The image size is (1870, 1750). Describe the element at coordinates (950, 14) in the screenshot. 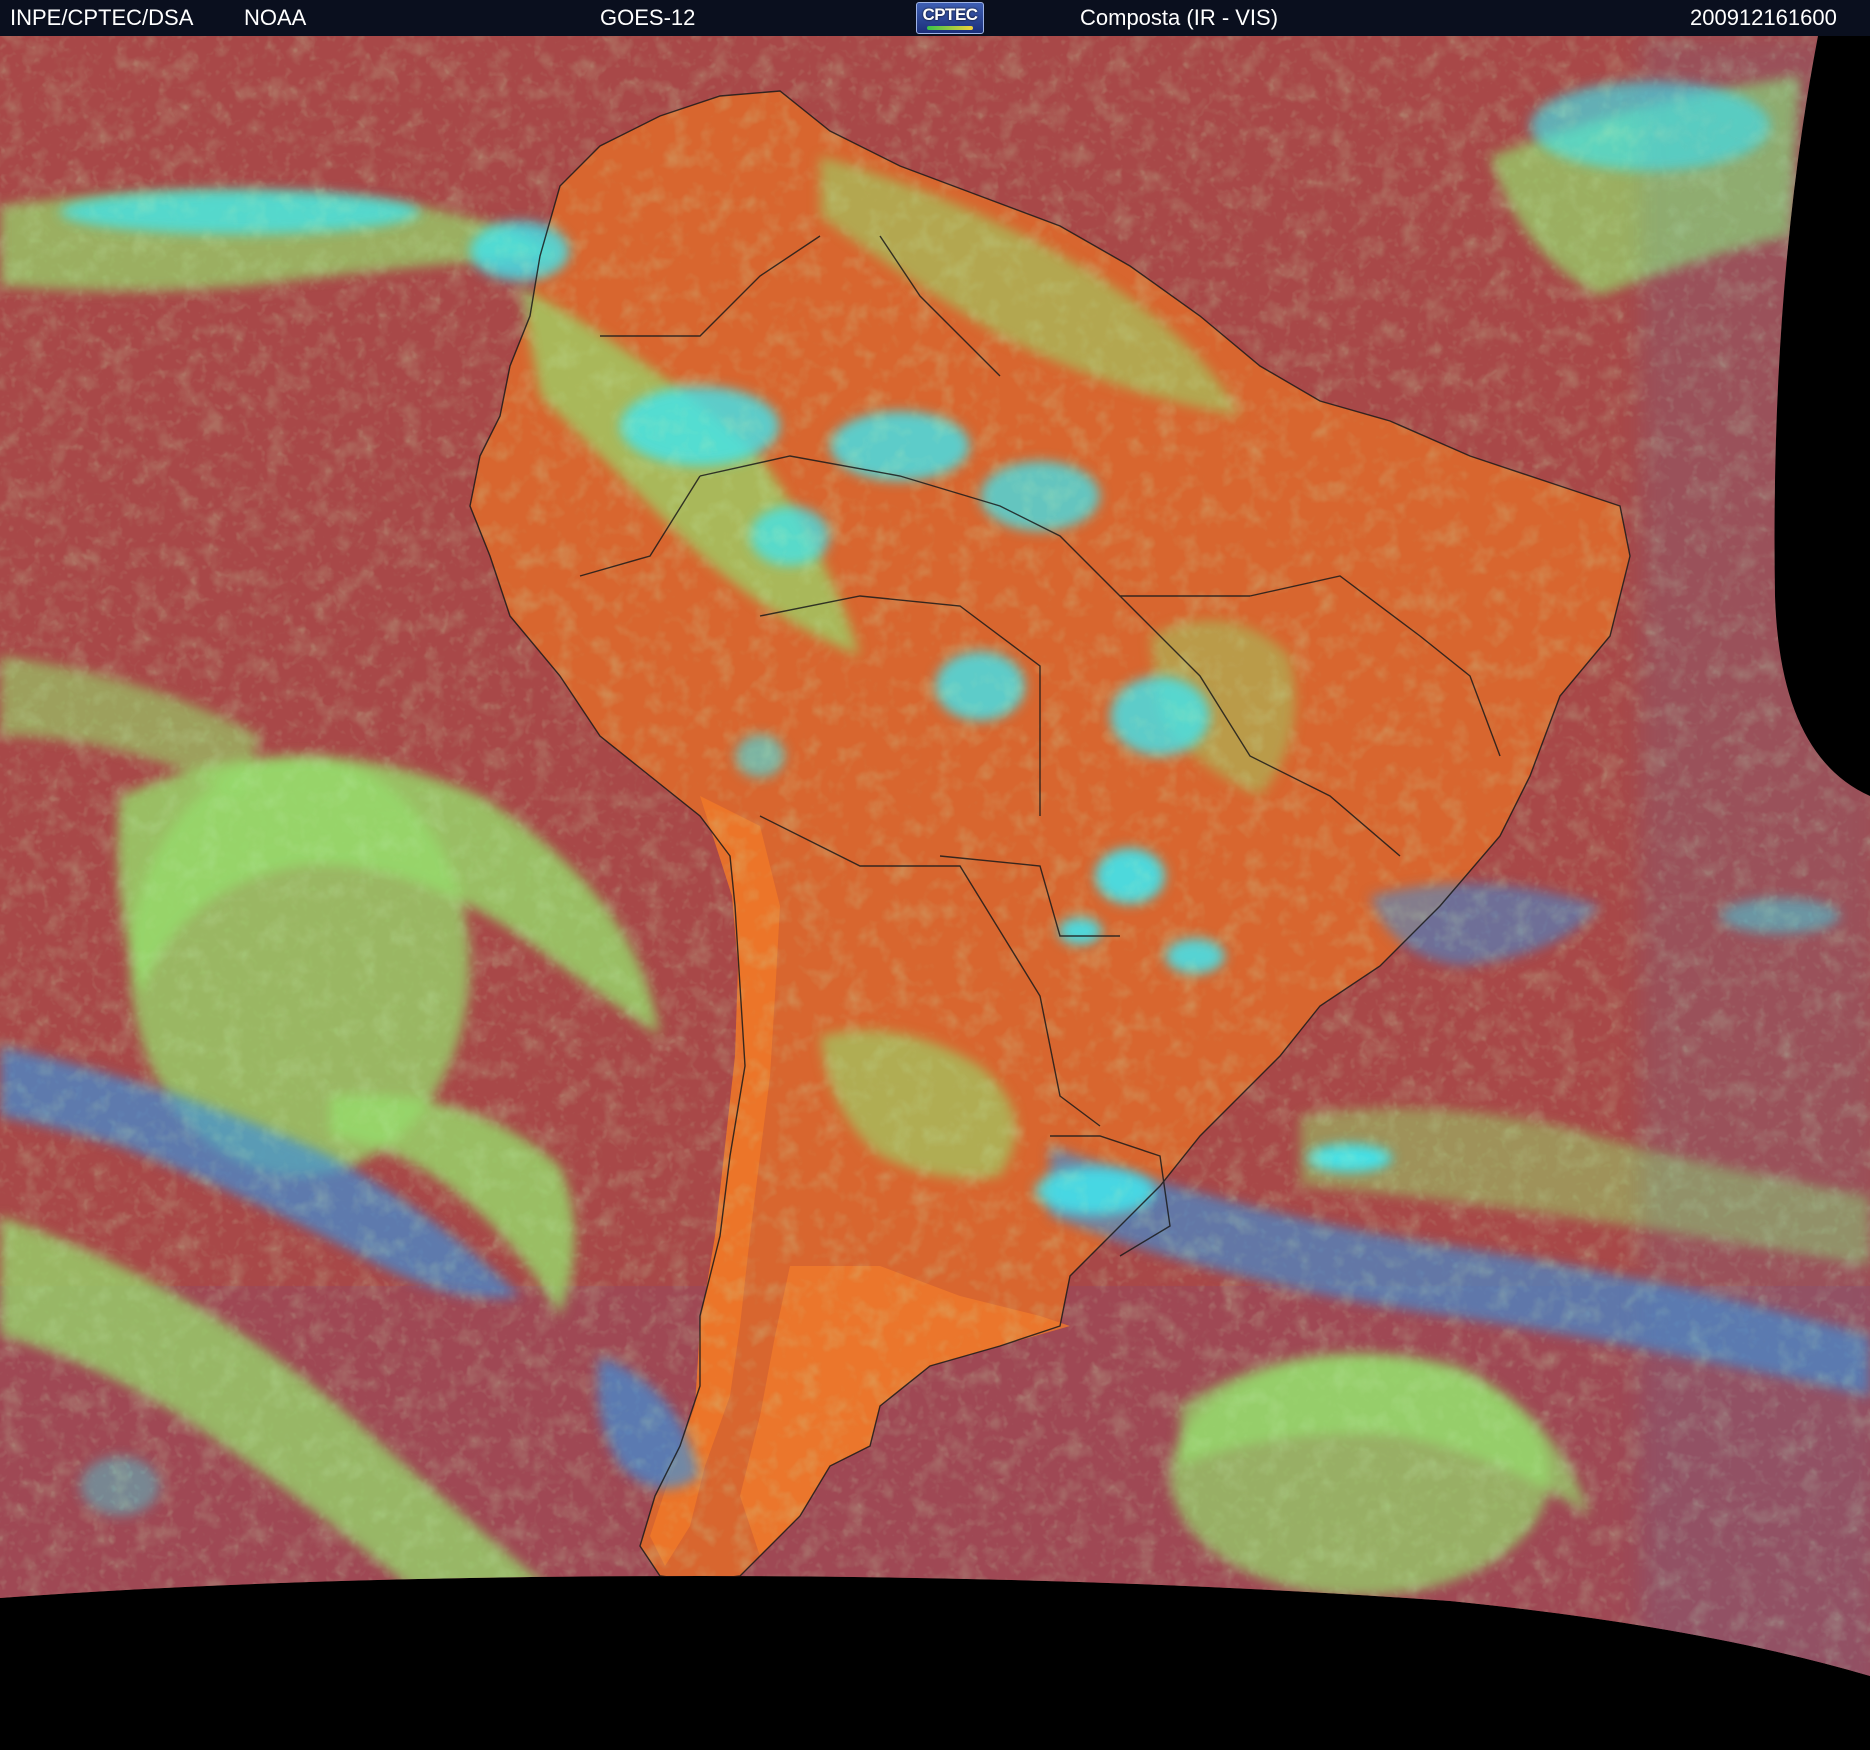

I see `logo-text: CPTEC` at that location.